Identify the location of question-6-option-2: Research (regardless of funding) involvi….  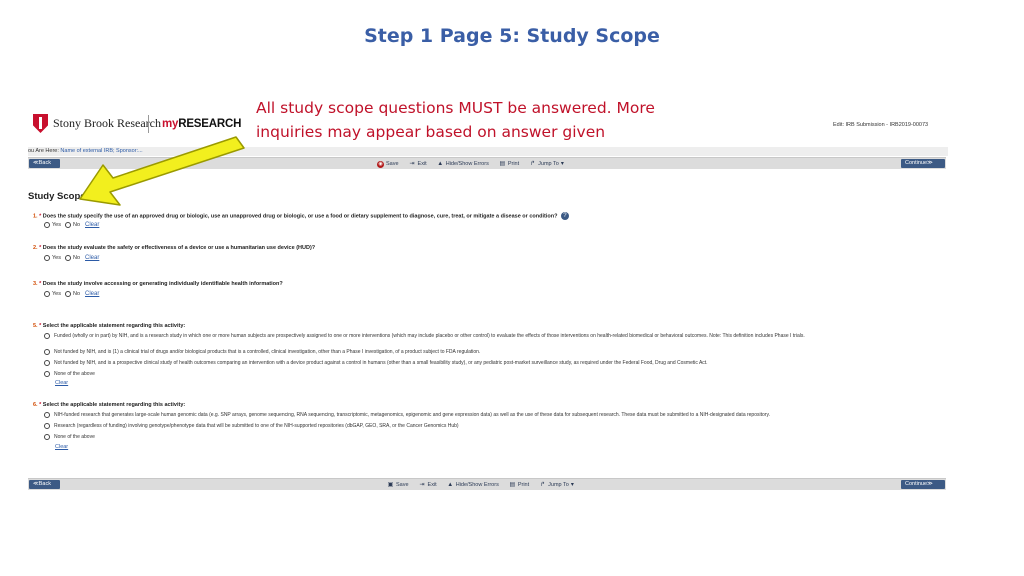
(489, 426).